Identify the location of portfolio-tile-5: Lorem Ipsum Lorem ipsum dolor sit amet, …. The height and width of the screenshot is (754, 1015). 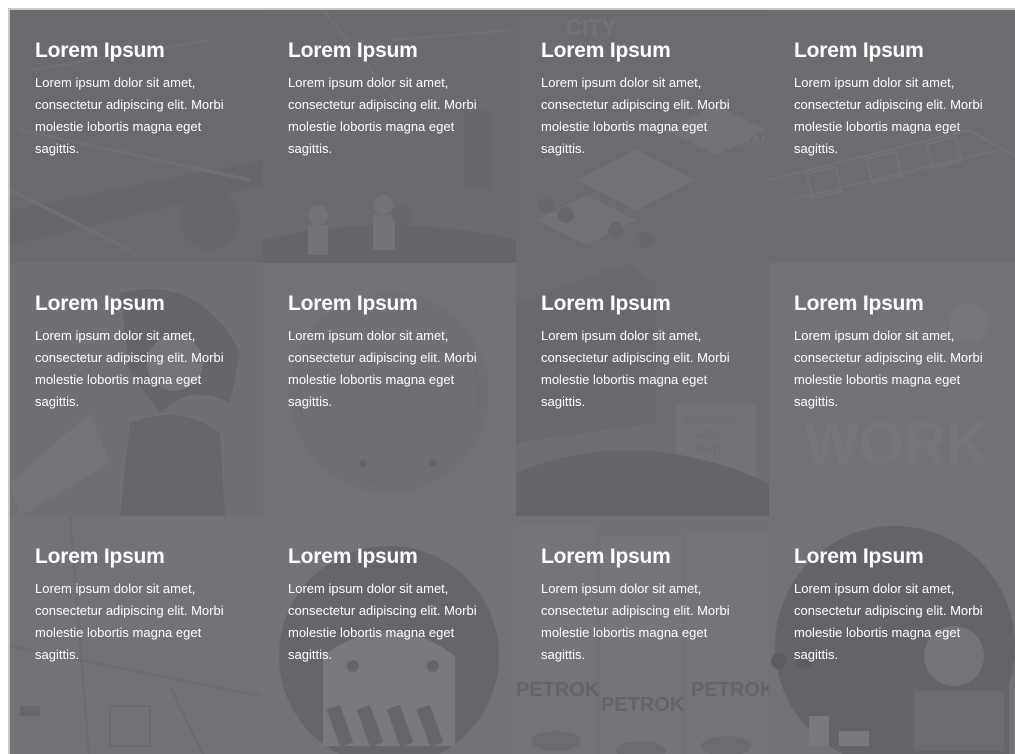
(136, 389).